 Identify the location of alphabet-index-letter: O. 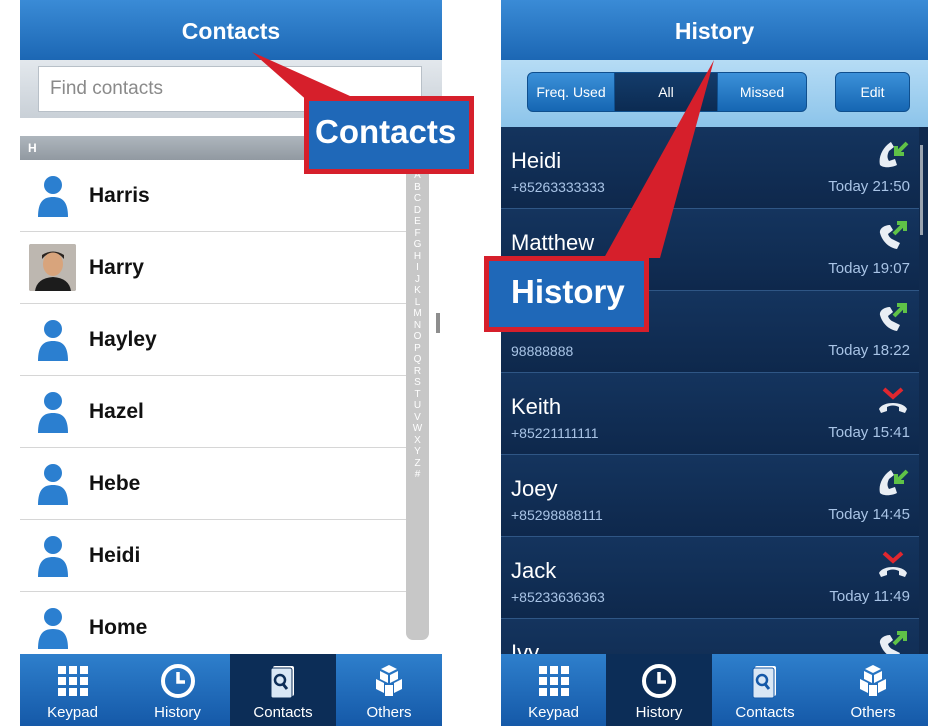
(418, 337).